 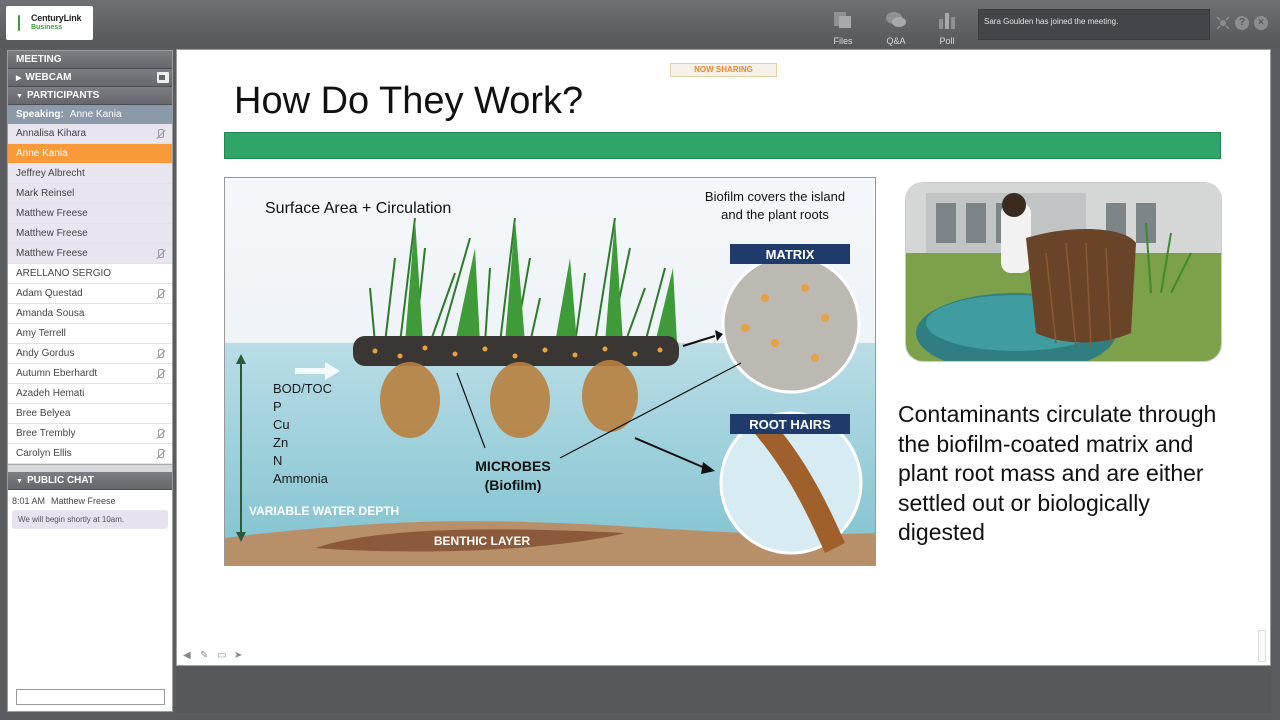 What do you see at coordinates (90, 468) in the screenshot?
I see `panel-splitter` at bounding box center [90, 468].